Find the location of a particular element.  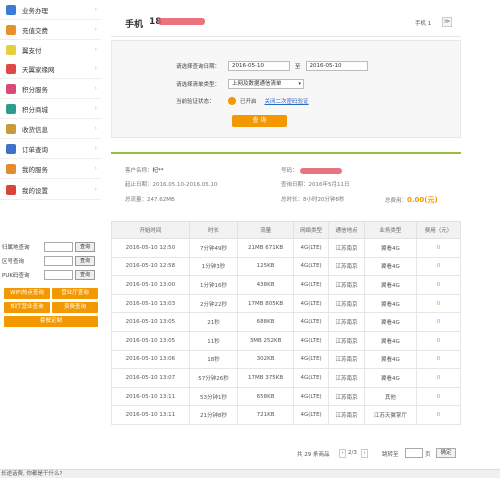

column-header: 开始时间 is located at coordinates (150, 230).